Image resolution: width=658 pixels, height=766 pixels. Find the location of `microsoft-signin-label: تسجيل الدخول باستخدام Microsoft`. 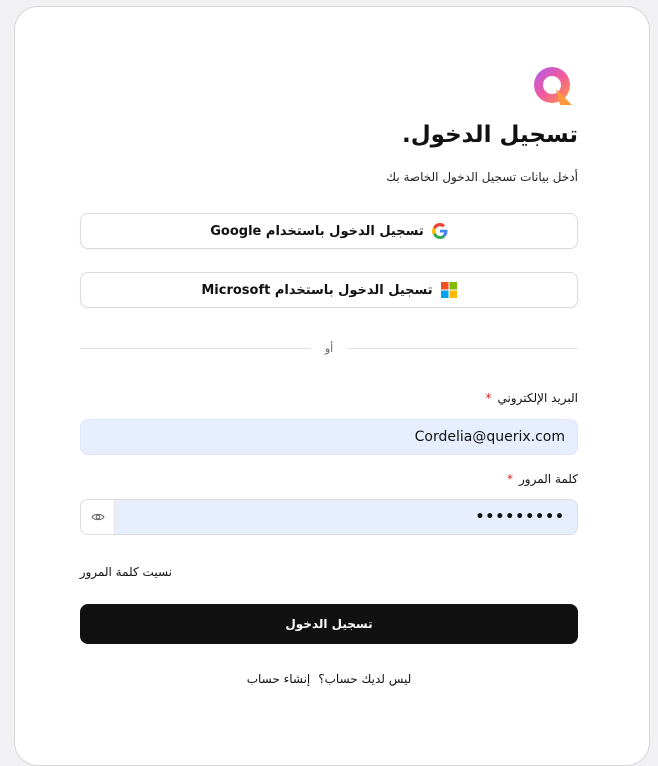

microsoft-signin-label: تسجيل الدخول باستخدام Microsoft is located at coordinates (317, 290).